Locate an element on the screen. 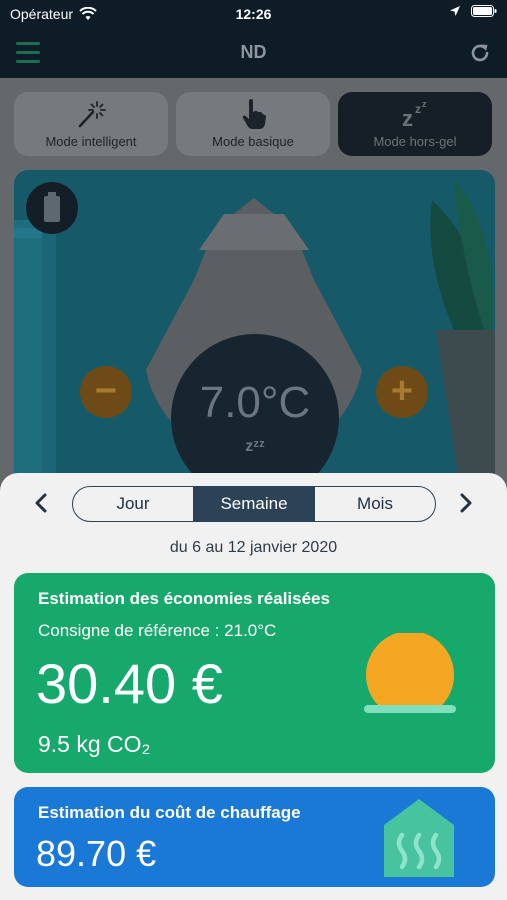  battery-level-icon is located at coordinates (52, 208).